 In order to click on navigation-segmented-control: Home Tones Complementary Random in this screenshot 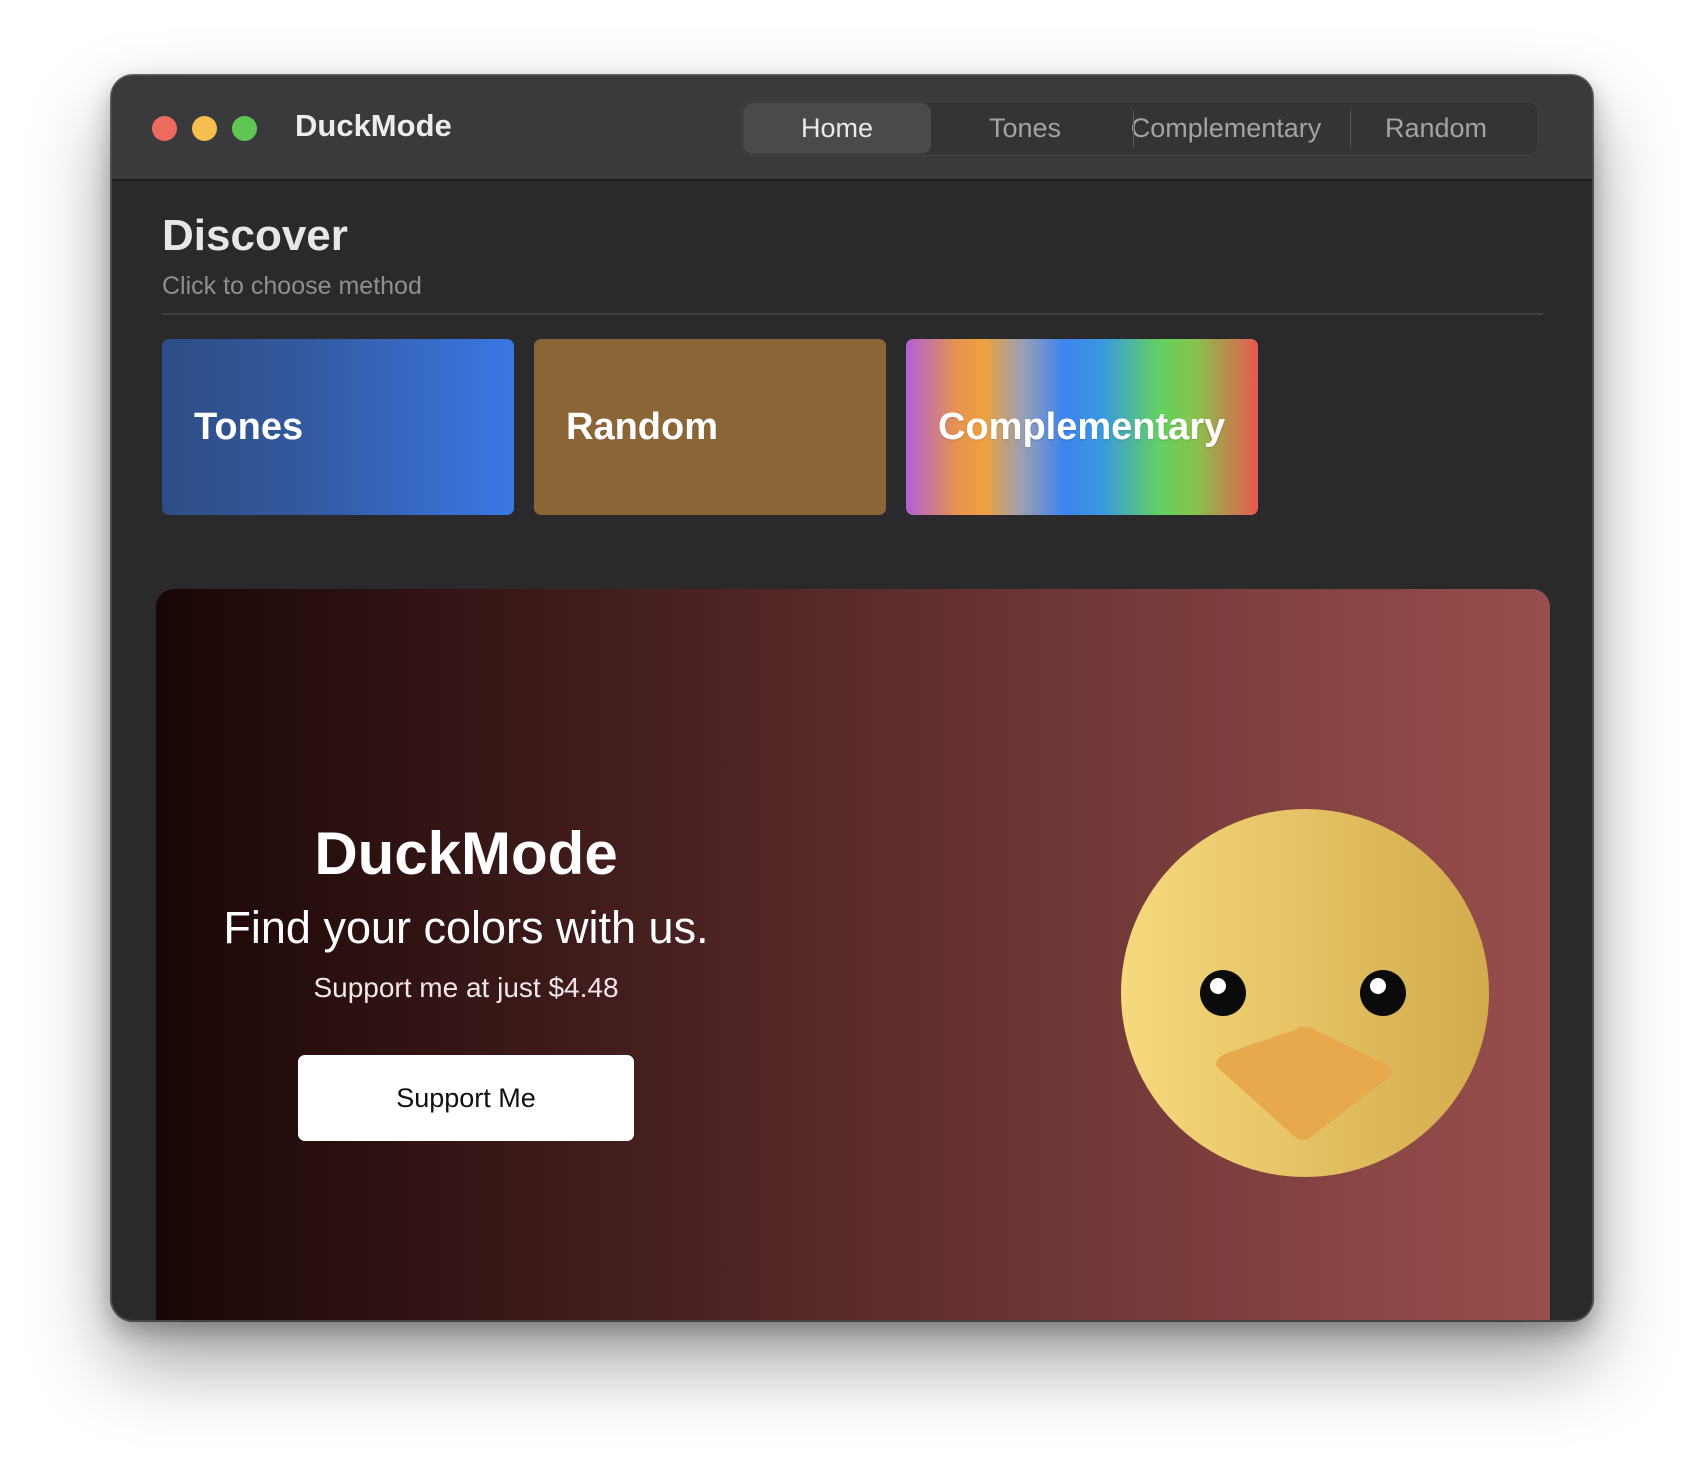, I will do `click(1140, 128)`.